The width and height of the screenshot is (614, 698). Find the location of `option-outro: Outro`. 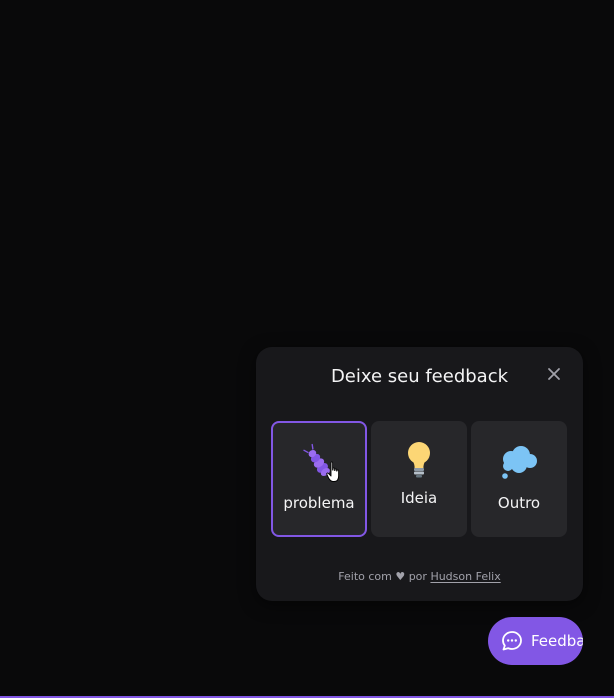

option-outro: Outro is located at coordinates (519, 479).